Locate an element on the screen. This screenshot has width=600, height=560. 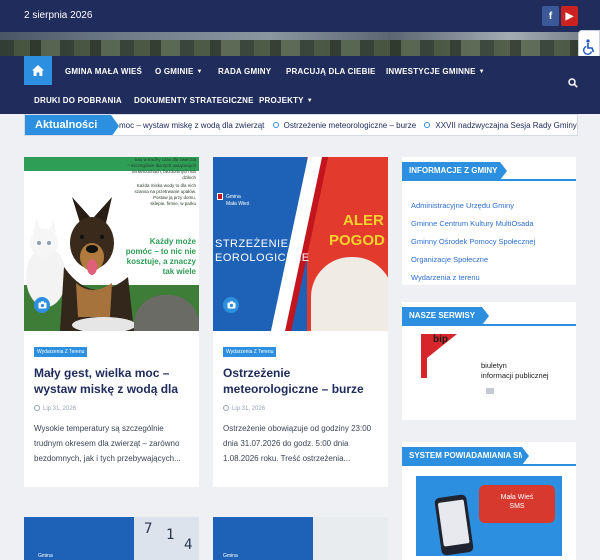
post-card: Gmina is located at coordinates (300, 538).